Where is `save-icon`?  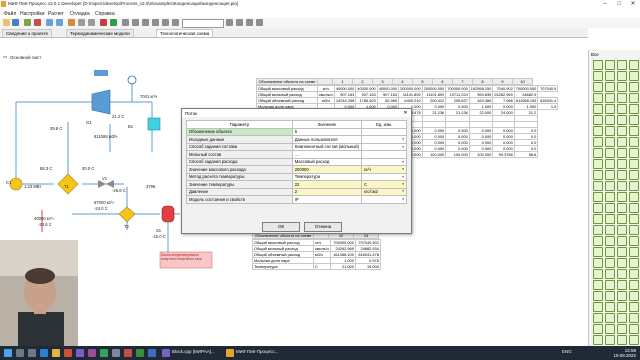
save-icon is located at coordinates (15, 22).